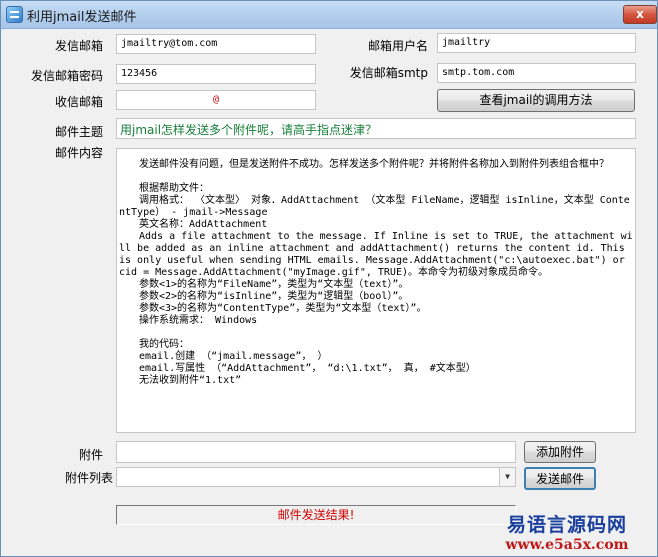 Image resolution: width=658 pixels, height=557 pixels. Describe the element at coordinates (78, 153) in the screenshot. I see `content-label: 邮件内容` at that location.